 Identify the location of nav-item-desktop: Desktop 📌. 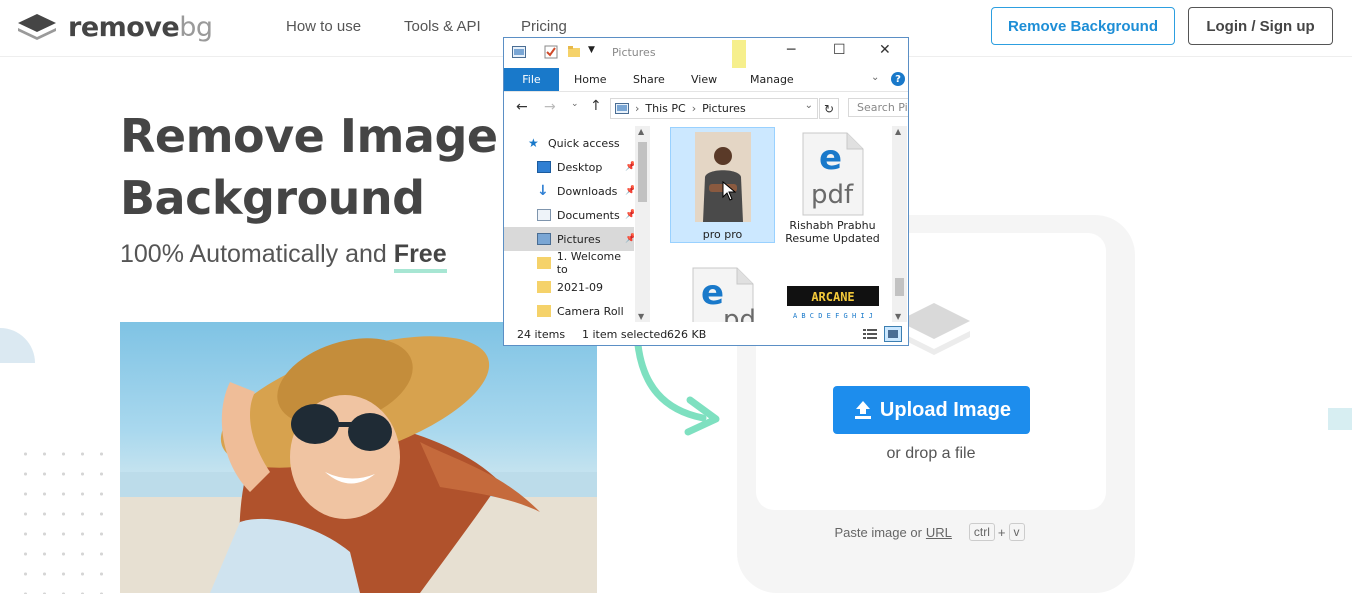
(569, 167).